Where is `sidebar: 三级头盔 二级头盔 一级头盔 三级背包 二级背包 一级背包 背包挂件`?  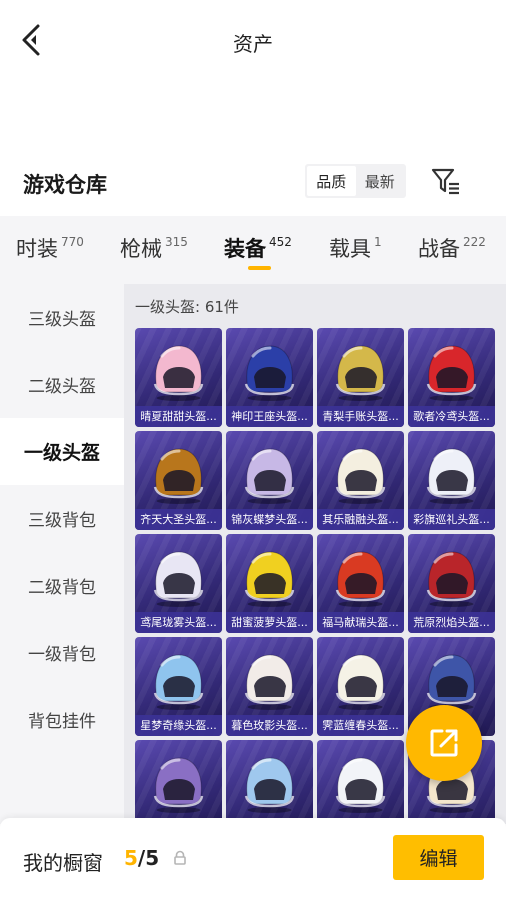 sidebar: 三级头盔 二级头盔 一级头盔 三级背包 二级背包 一级背包 背包挂件 is located at coordinates (62, 554).